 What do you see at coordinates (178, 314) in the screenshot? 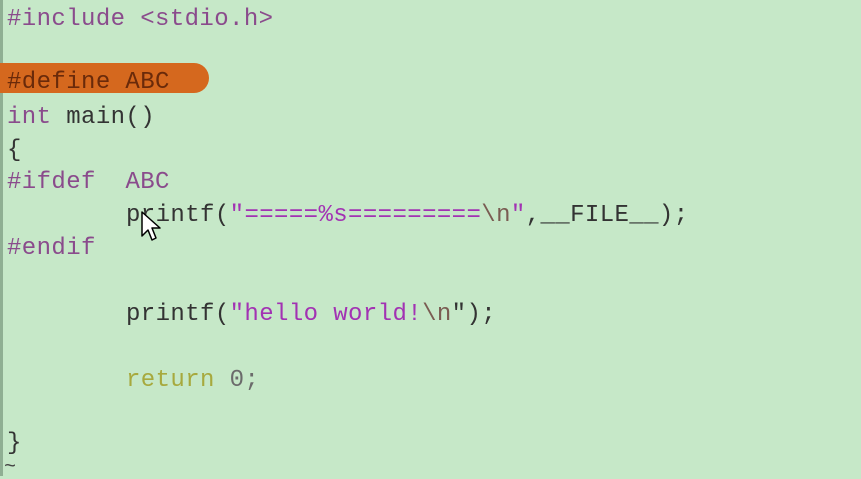
I see `printf-call: printf(` at bounding box center [178, 314].